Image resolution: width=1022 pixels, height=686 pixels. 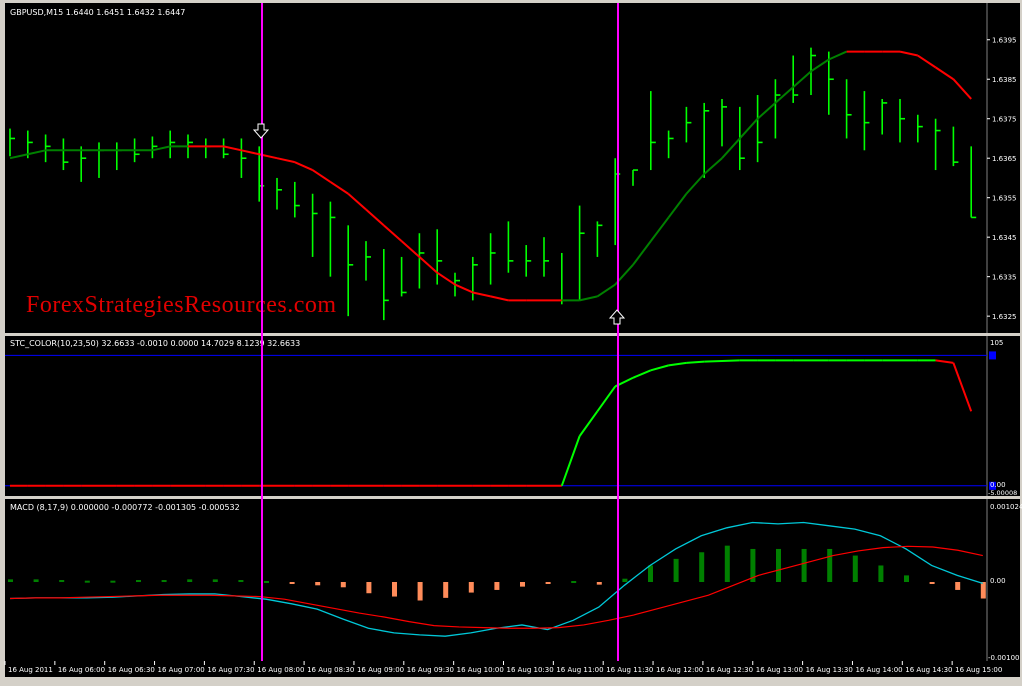 What do you see at coordinates (1006, 507) in the screenshot?
I see `macd-level-label-top: 0.001024` at bounding box center [1006, 507].